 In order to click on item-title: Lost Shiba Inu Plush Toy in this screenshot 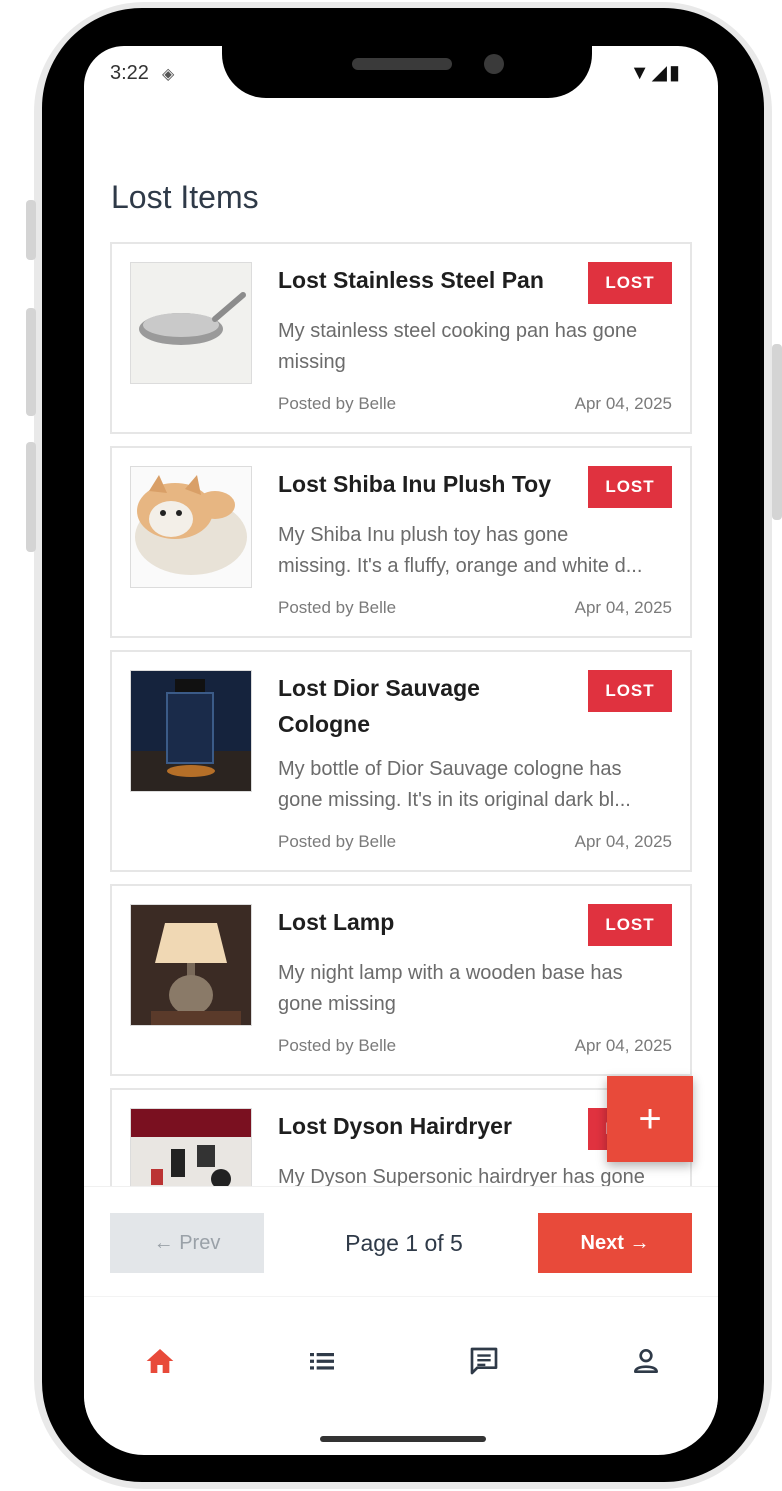, I will do `click(415, 484)`.